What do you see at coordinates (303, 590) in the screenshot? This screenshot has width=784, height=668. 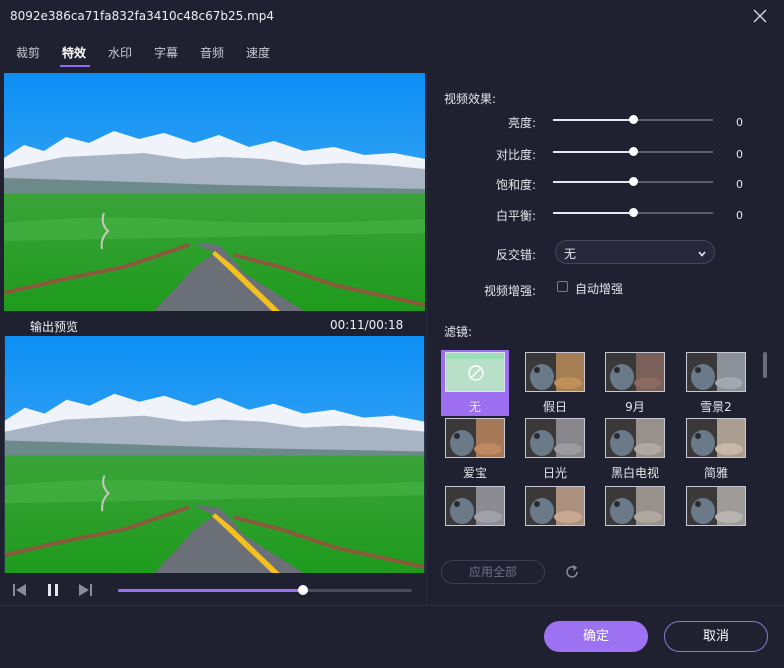 I see `seek-handle` at bounding box center [303, 590].